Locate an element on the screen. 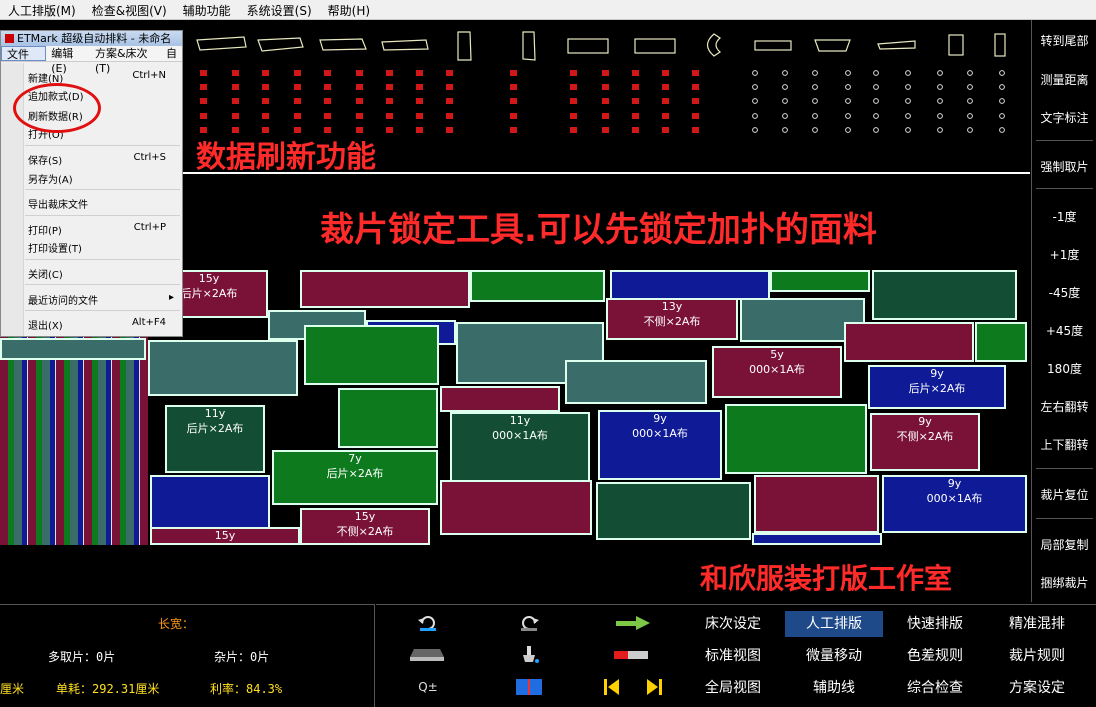 The image size is (1096, 707). undo-icon is located at coordinates (428, 623).